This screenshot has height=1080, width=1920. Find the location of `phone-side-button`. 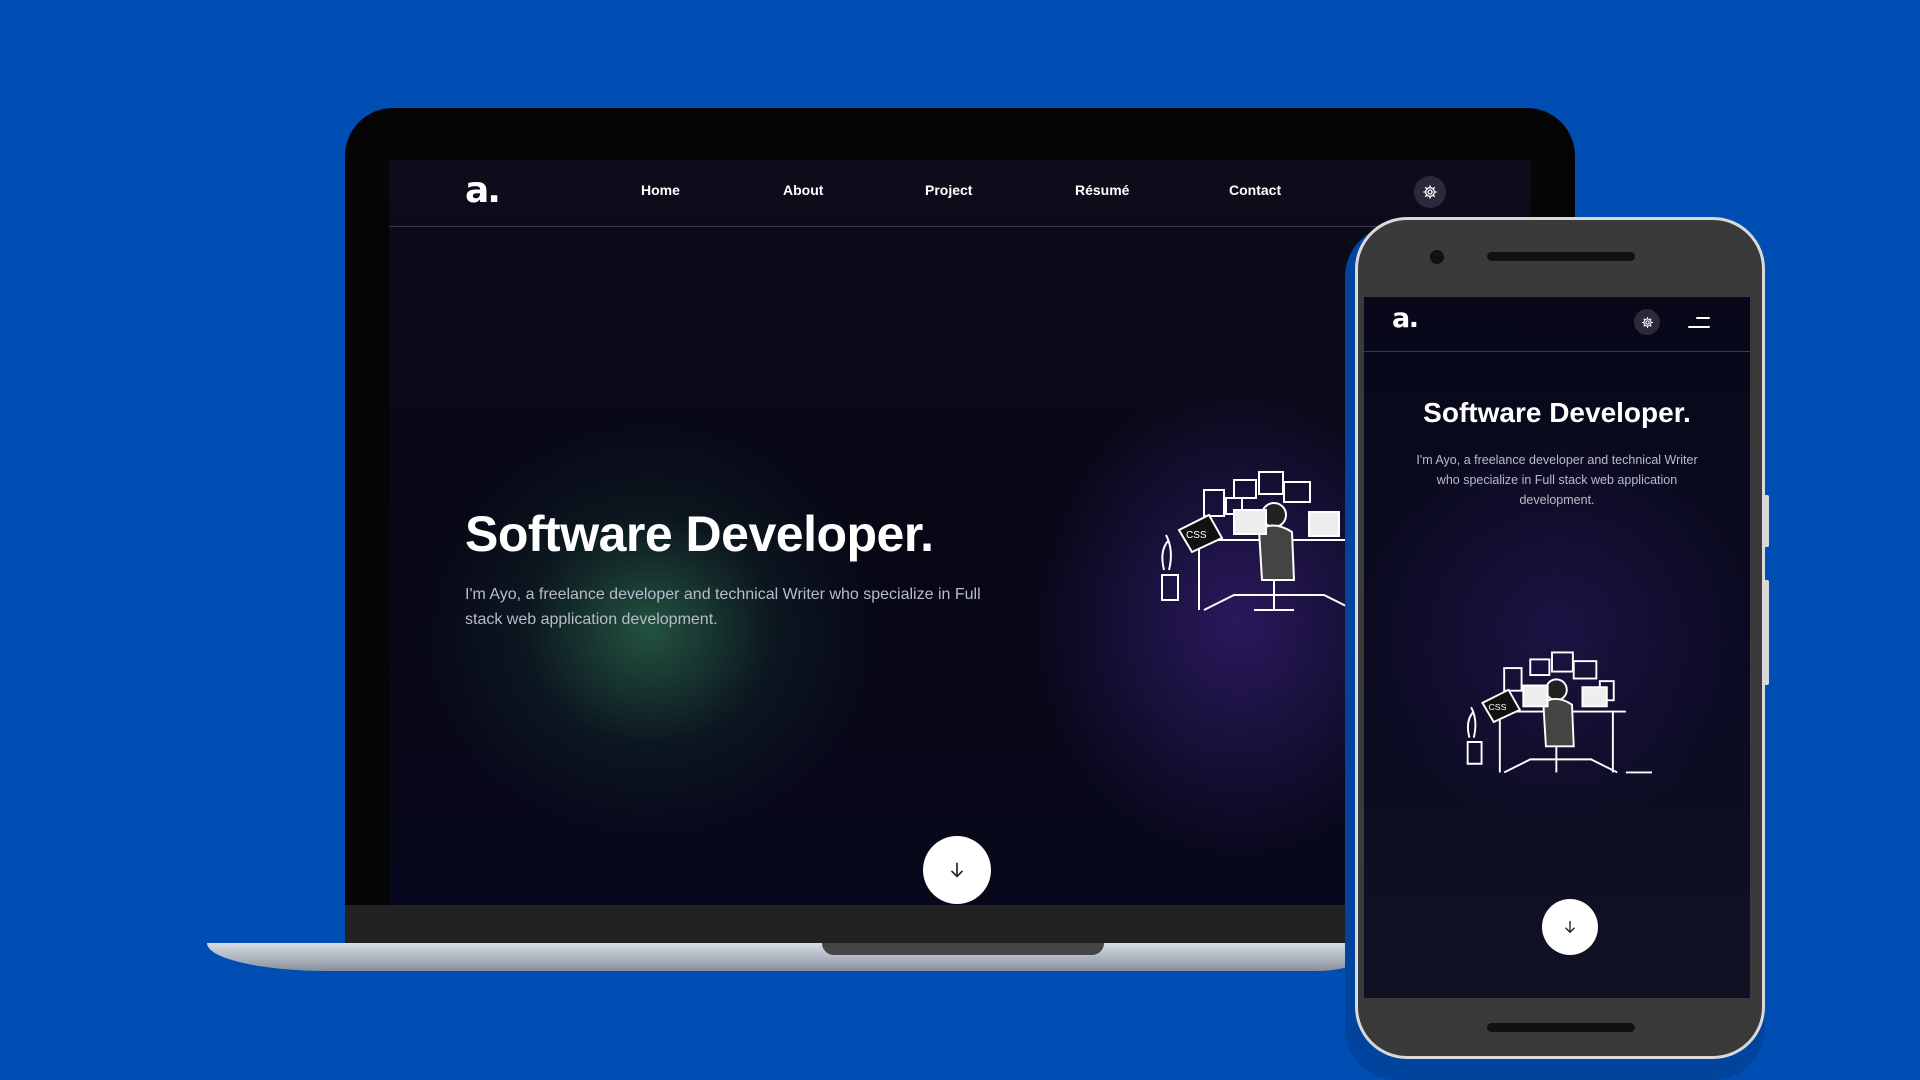

phone-side-button is located at coordinates (1766, 521).